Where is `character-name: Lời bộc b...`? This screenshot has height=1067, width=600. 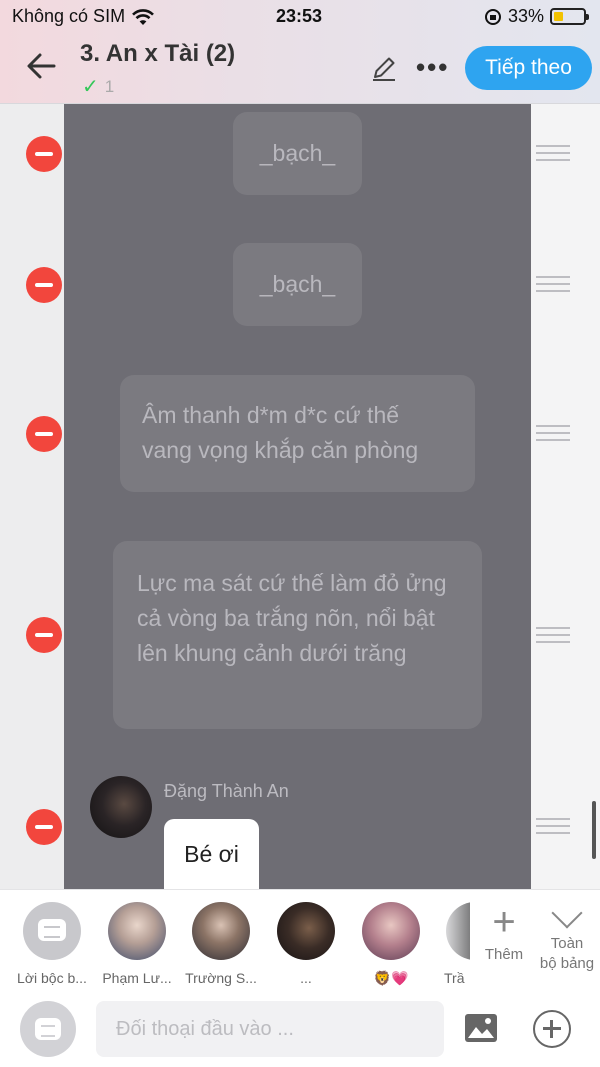 character-name: Lời bộc b... is located at coordinates (52, 978).